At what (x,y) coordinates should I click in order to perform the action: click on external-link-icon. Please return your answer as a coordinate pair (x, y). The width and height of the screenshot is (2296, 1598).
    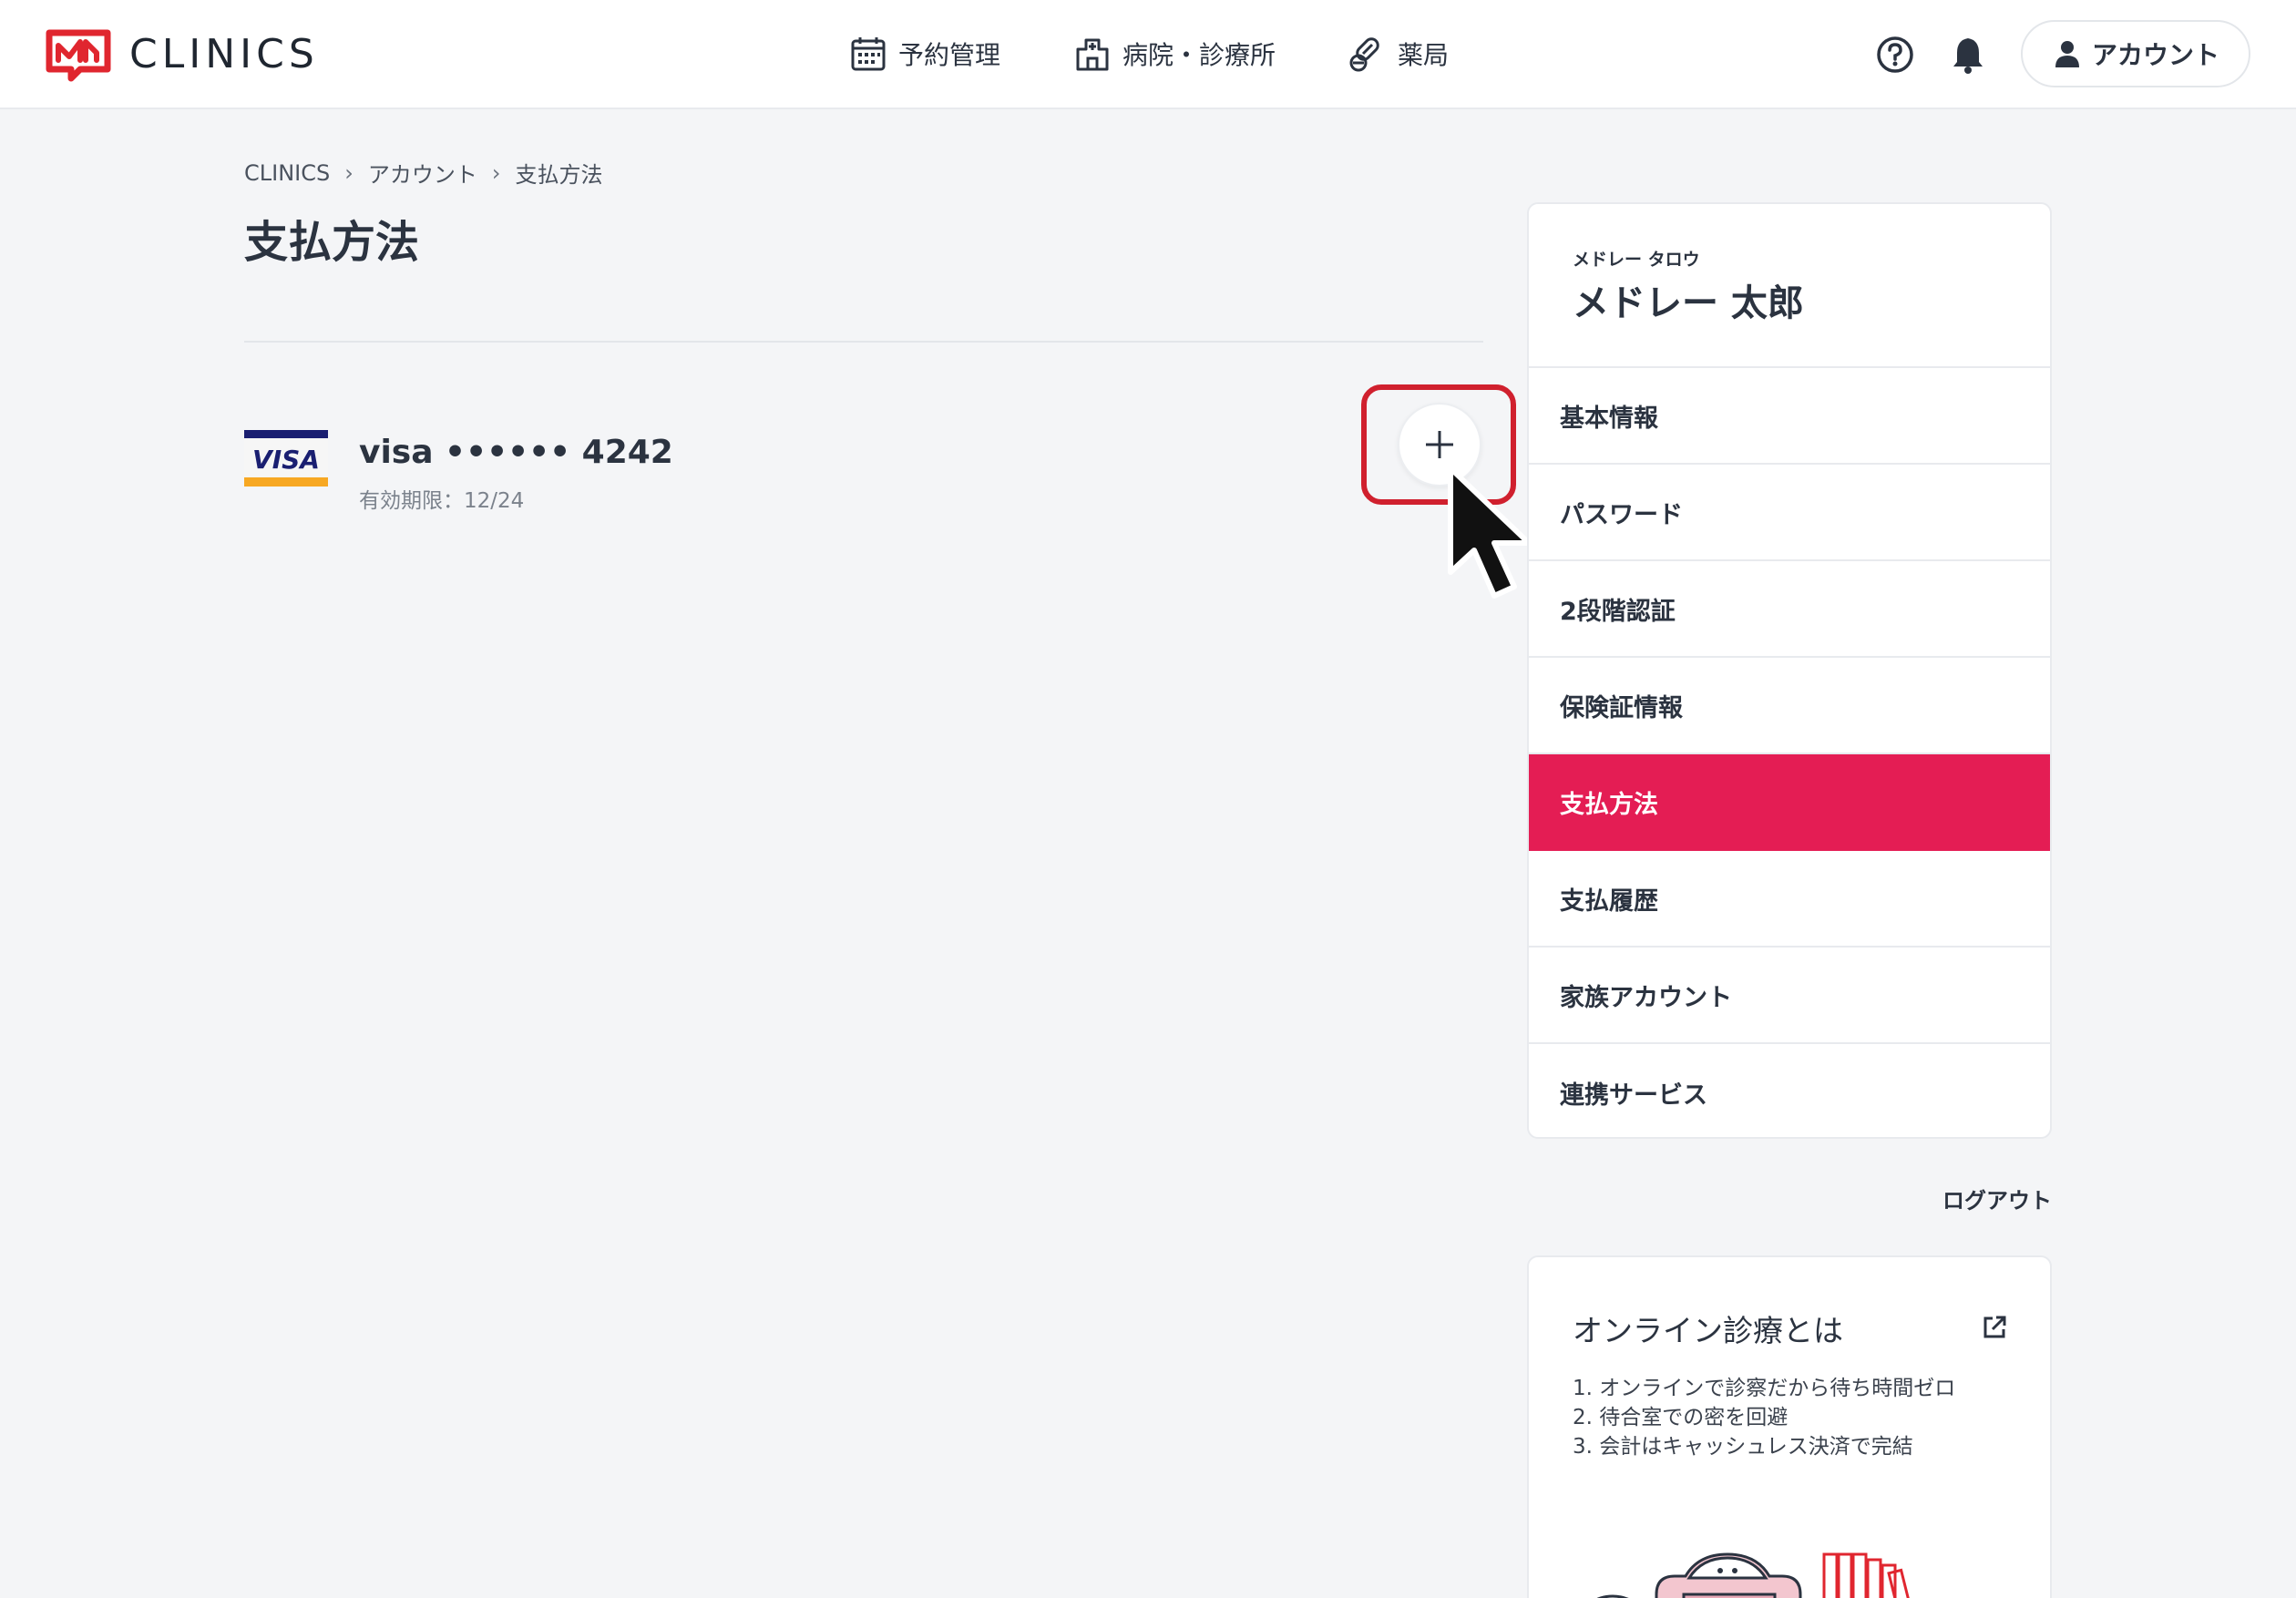
    Looking at the image, I should click on (1995, 1327).